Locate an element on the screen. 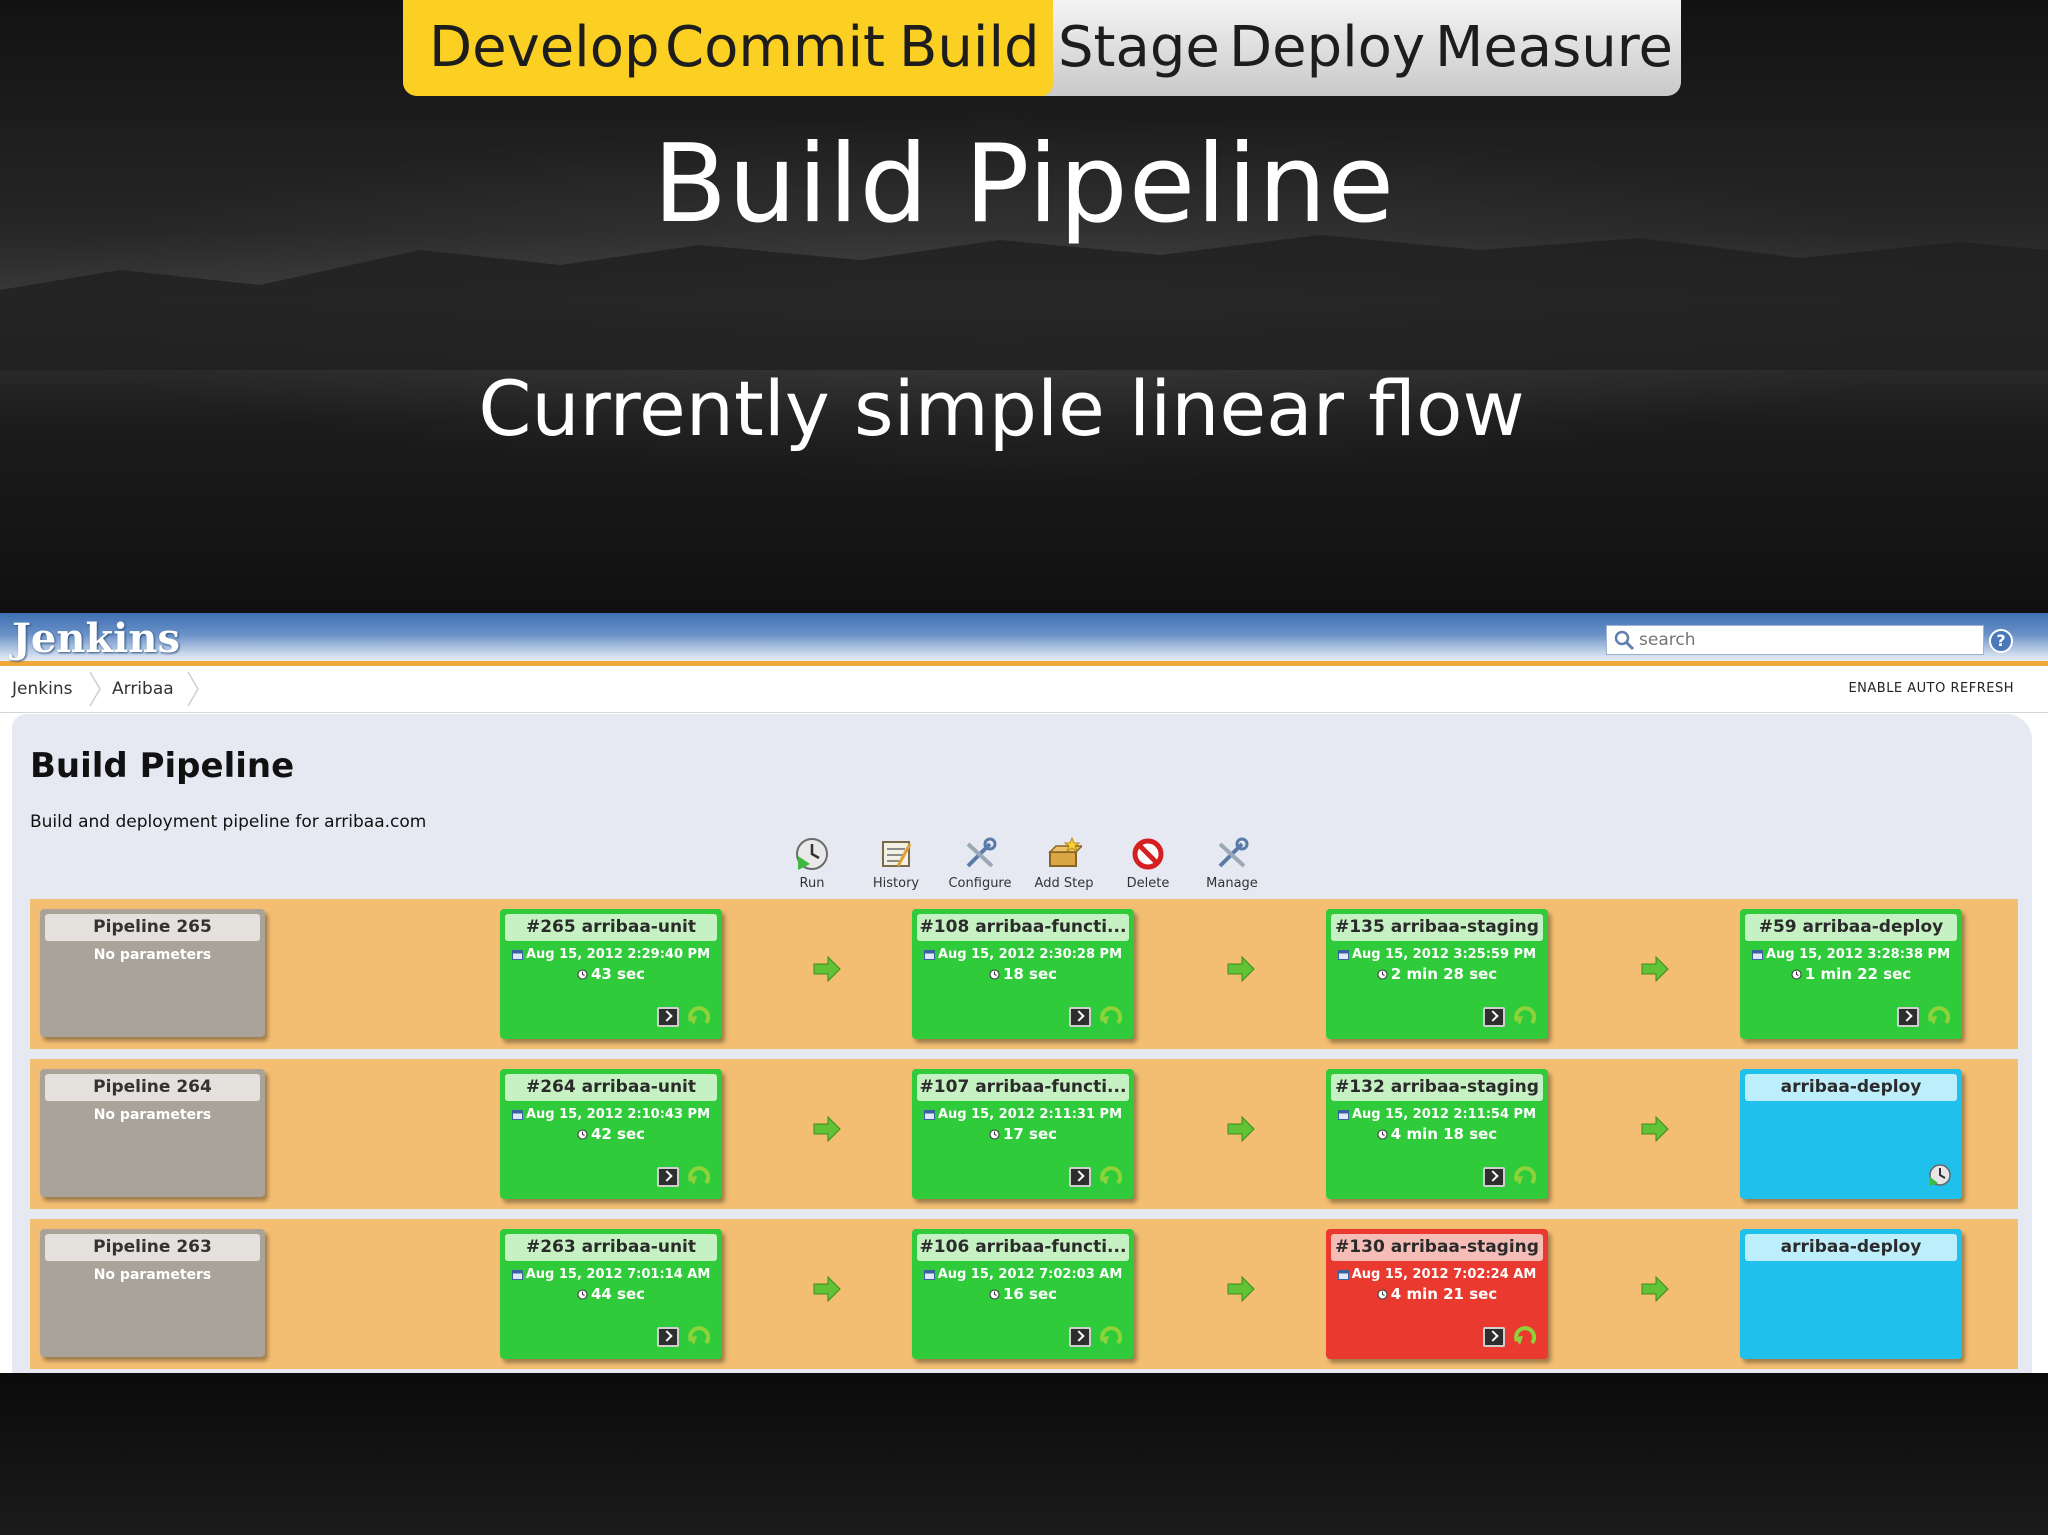 Image resolution: width=2048 pixels, height=1535 pixels. pipeline-label: Pipeline 265 No parameters is located at coordinates (152, 973).